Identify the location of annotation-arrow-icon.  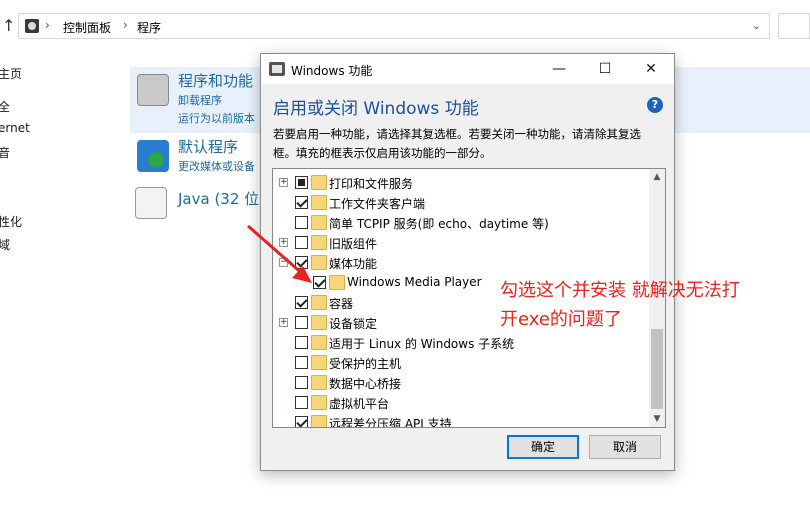
(279, 253).